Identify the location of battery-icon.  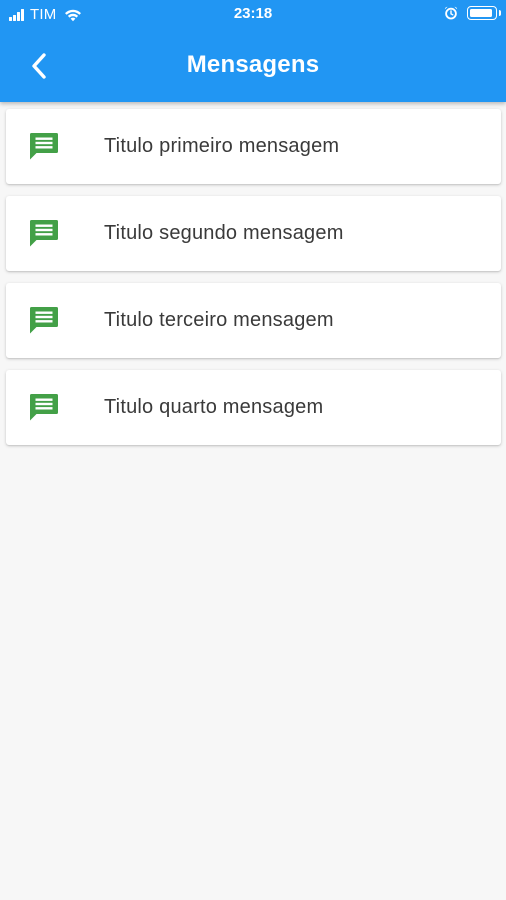
(484, 13).